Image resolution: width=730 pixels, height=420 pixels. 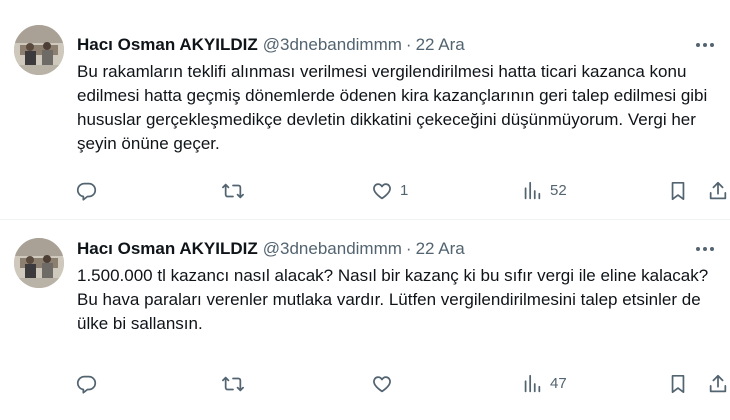 I want to click on like-count: 1, so click(x=404, y=190).